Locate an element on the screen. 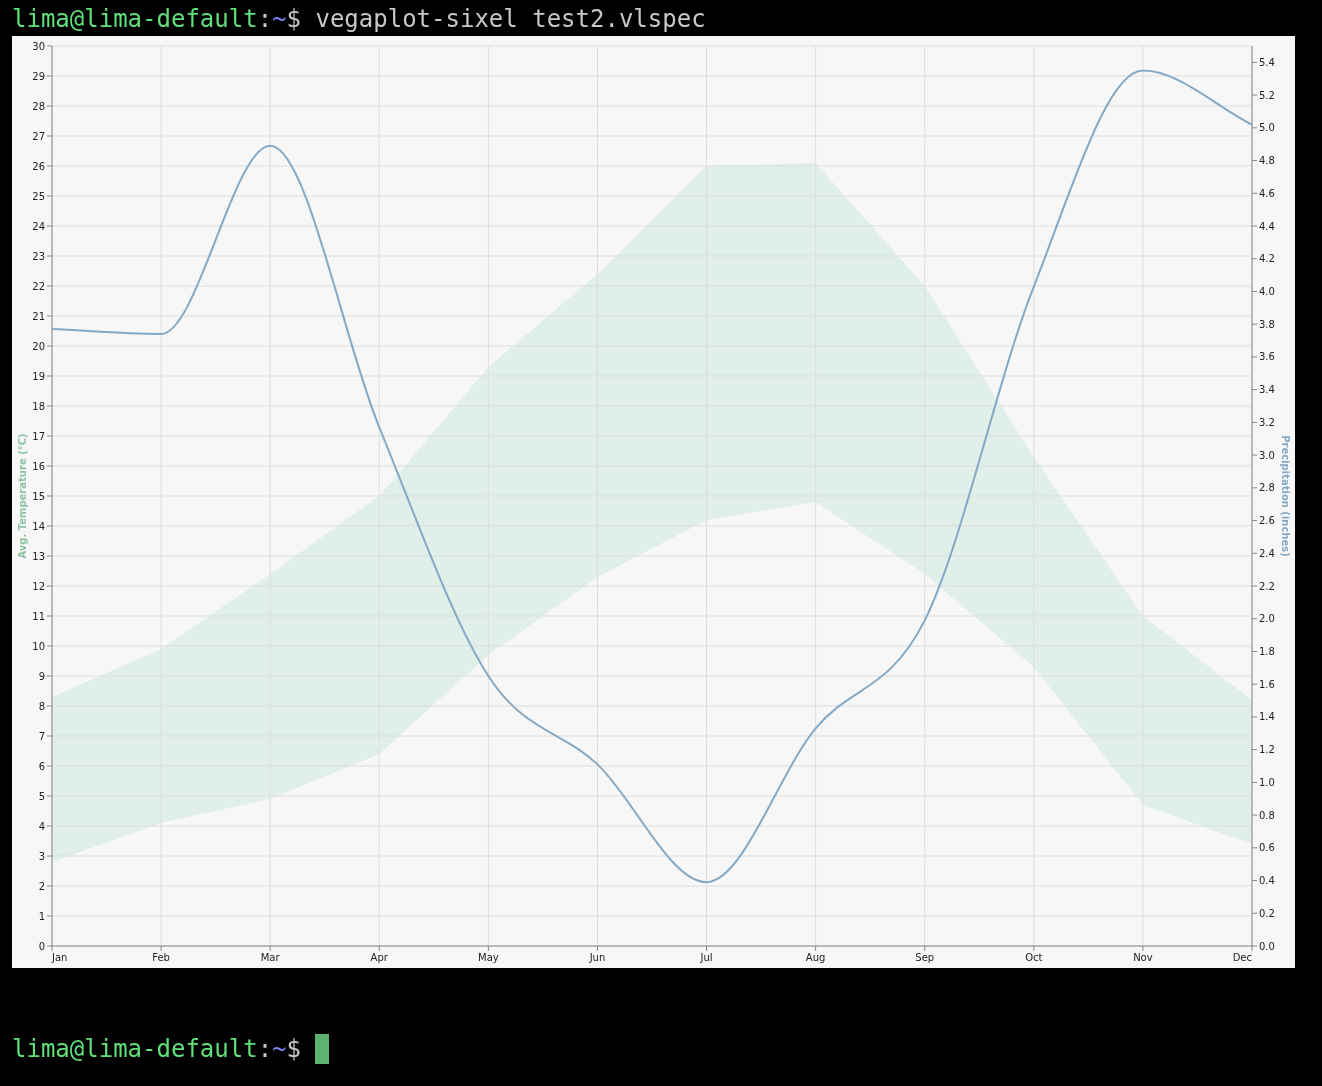 The height and width of the screenshot is (1086, 1322). y2-tick-label: 3.0 is located at coordinates (1267, 455).